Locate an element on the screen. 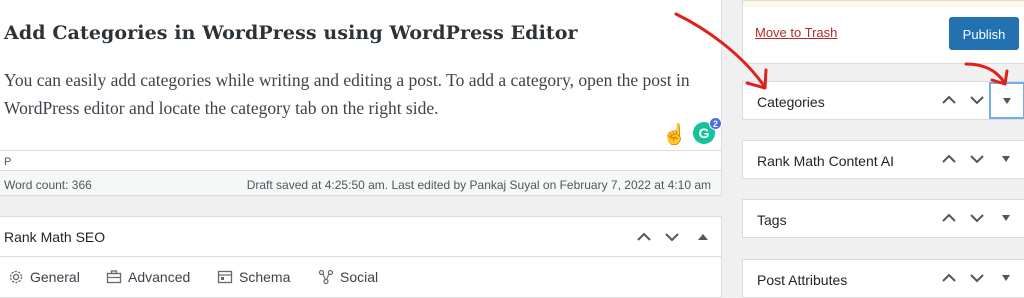 Image resolution: width=1024 pixels, height=298 pixels. publish-notice-strip is located at coordinates (883, 4).